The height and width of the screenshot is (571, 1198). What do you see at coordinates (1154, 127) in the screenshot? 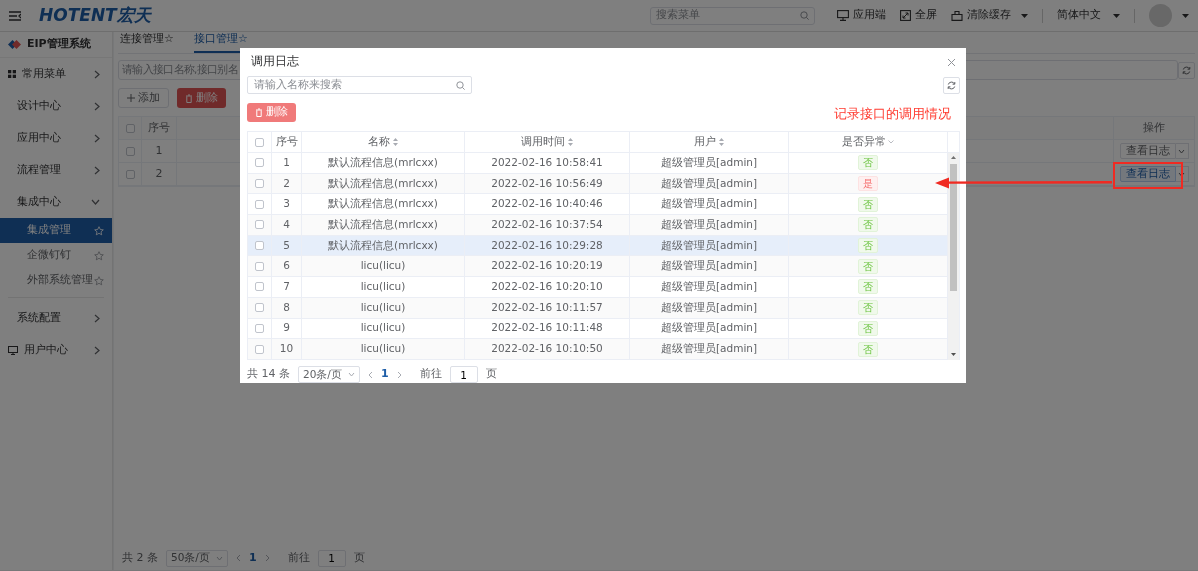
I see `column-header: 操作` at bounding box center [1154, 127].